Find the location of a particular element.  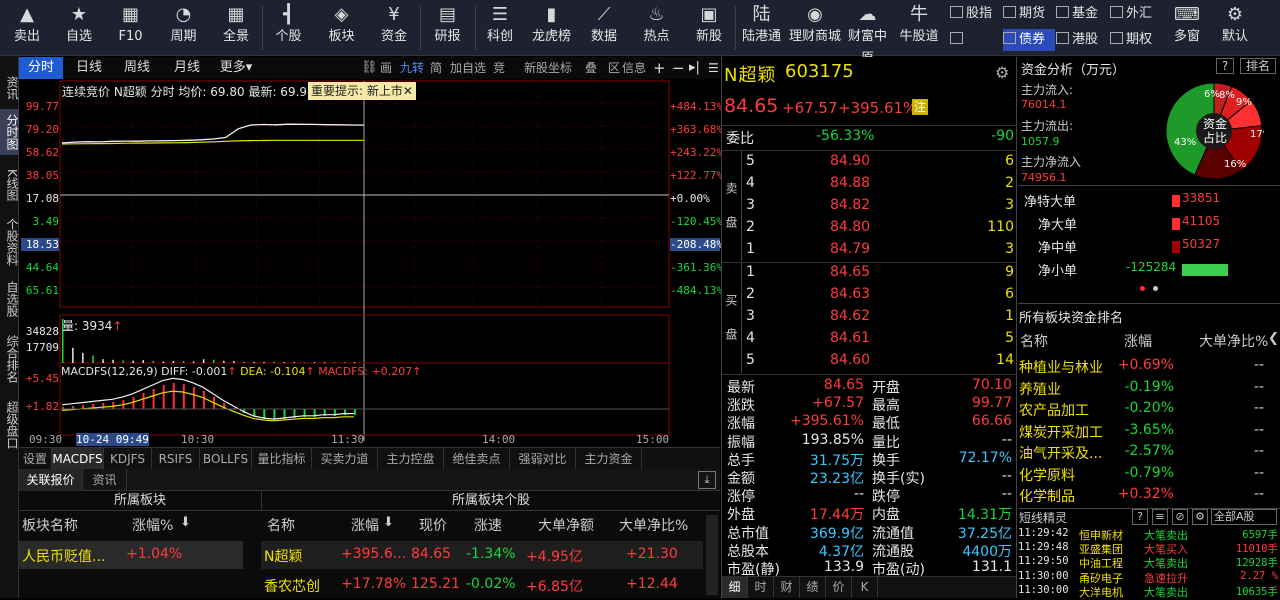

sector-name: 农产品加工 is located at coordinates (1054, 410).